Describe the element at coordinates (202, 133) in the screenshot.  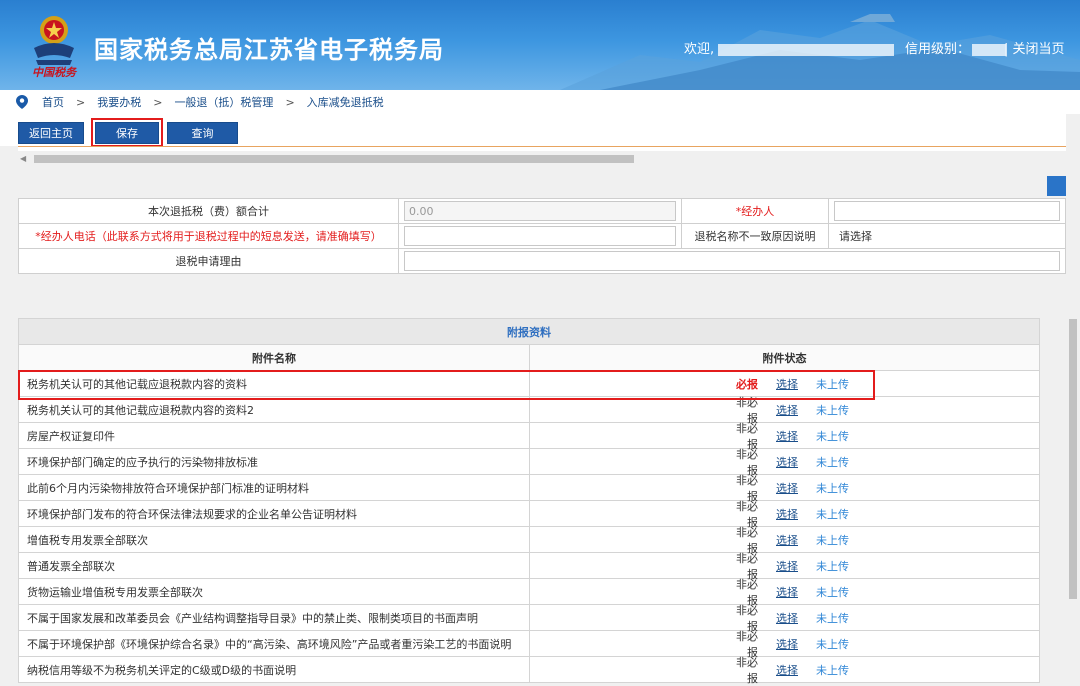
I see `query-button: 查询` at that location.